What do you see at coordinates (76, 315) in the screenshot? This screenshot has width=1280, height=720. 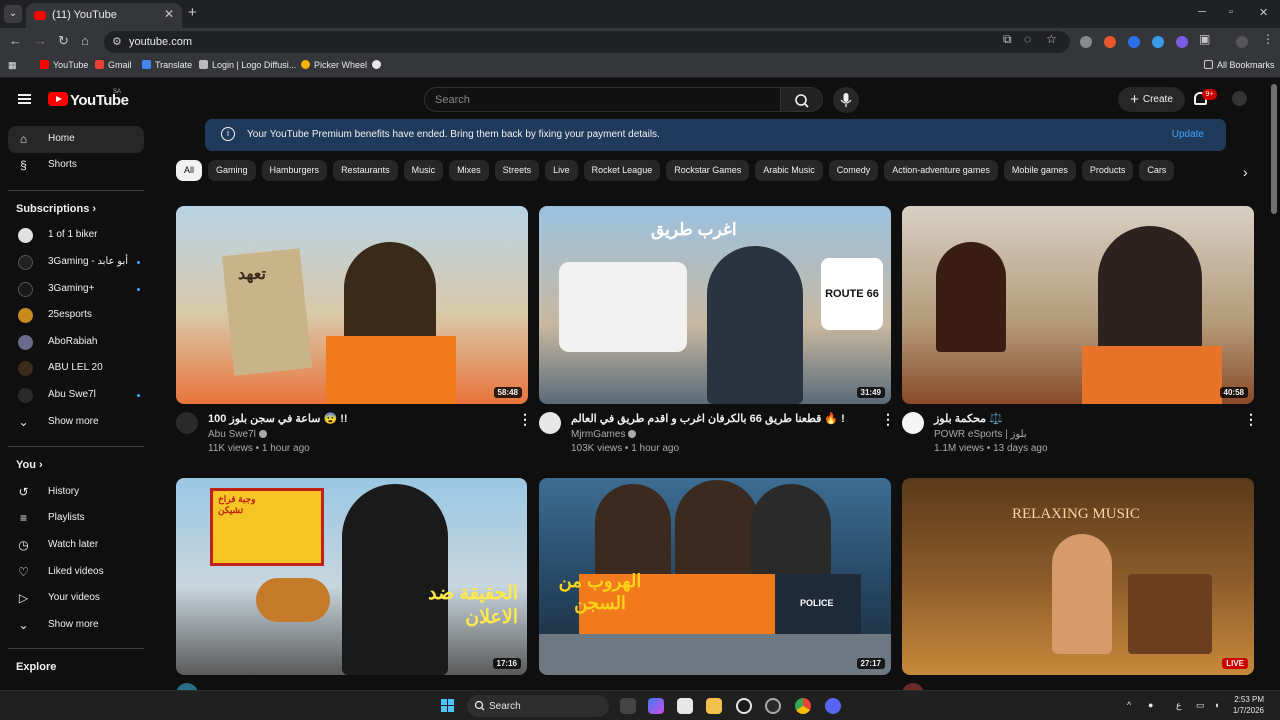 I see `sidebar-sub-25esports: 25esports` at bounding box center [76, 315].